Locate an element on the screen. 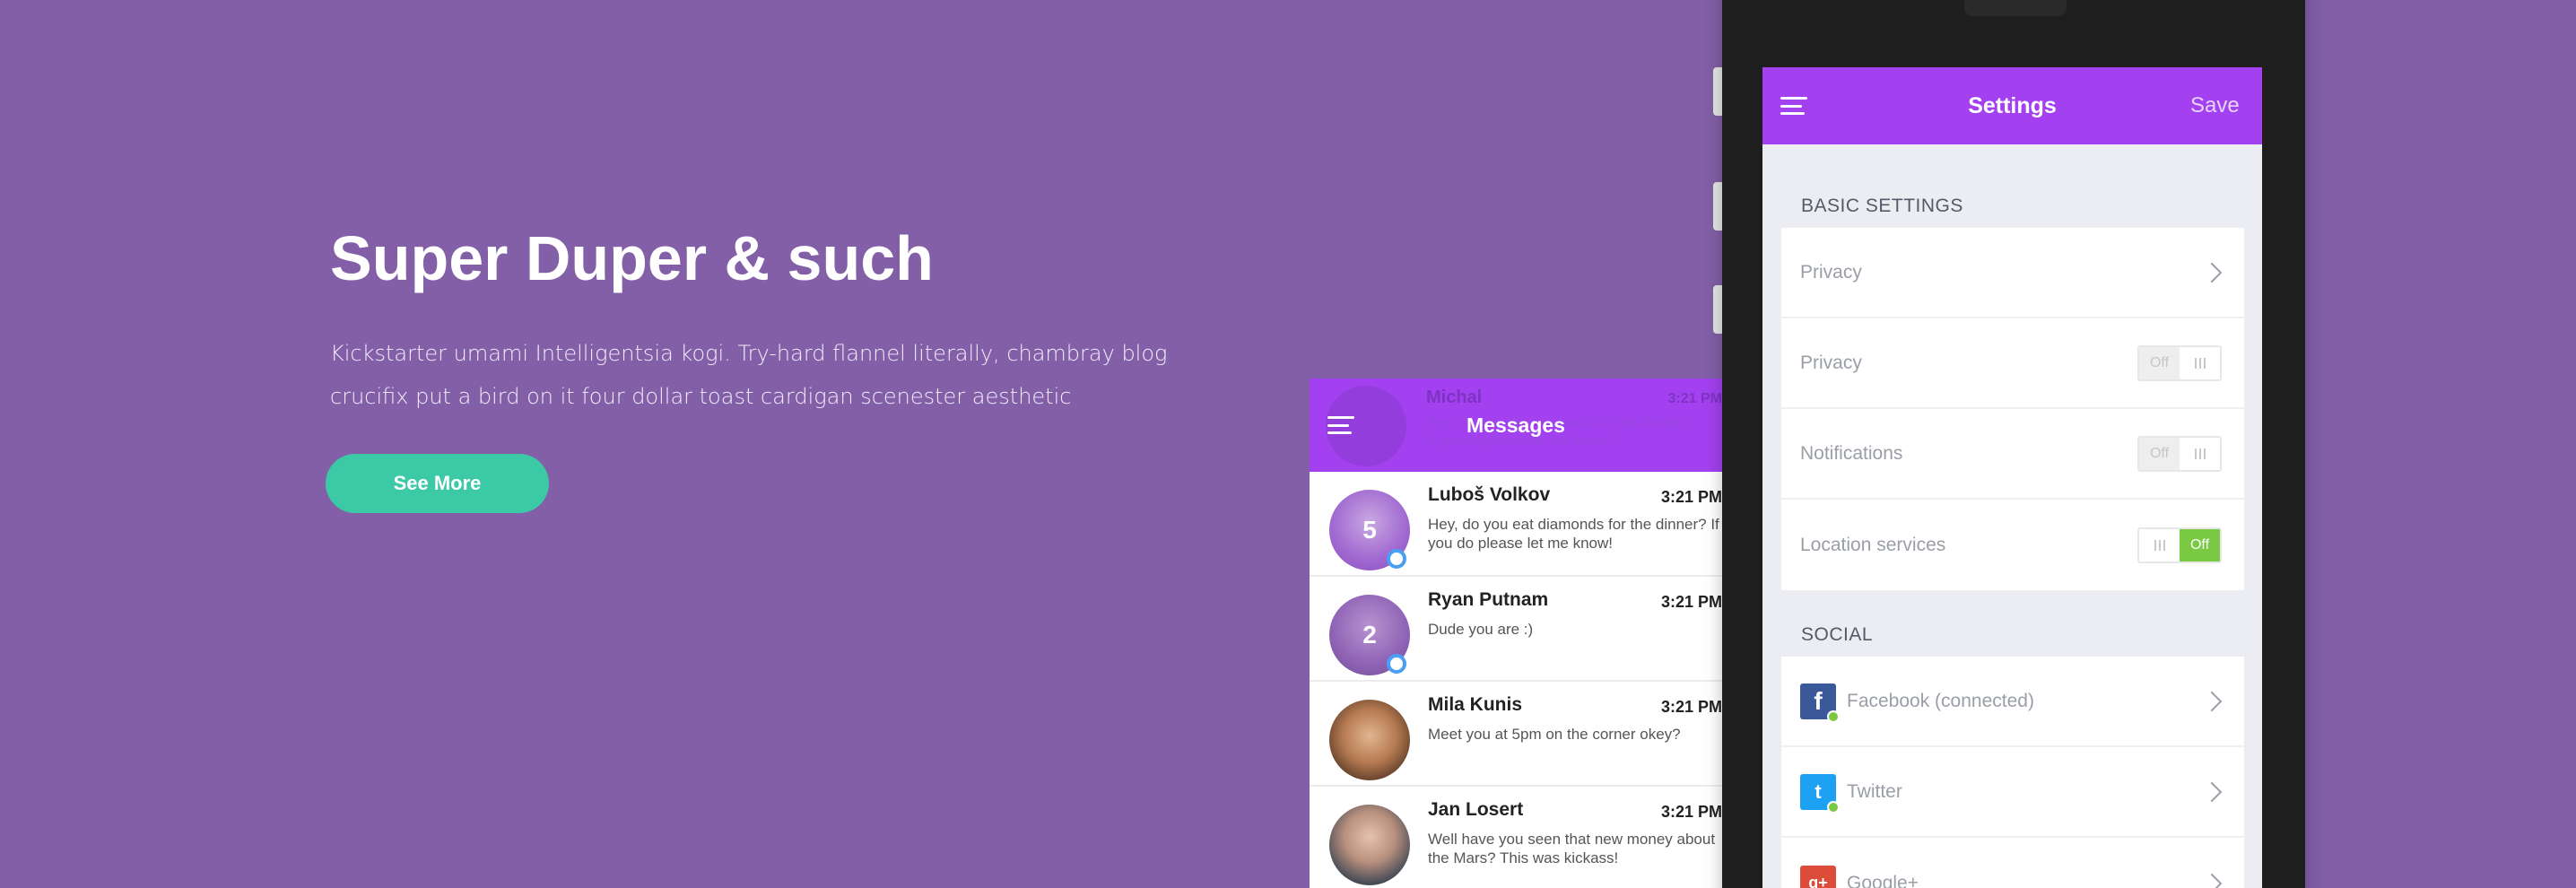 Image resolution: width=2576 pixels, height=888 pixels. row-label: Twitter is located at coordinates (1874, 791).